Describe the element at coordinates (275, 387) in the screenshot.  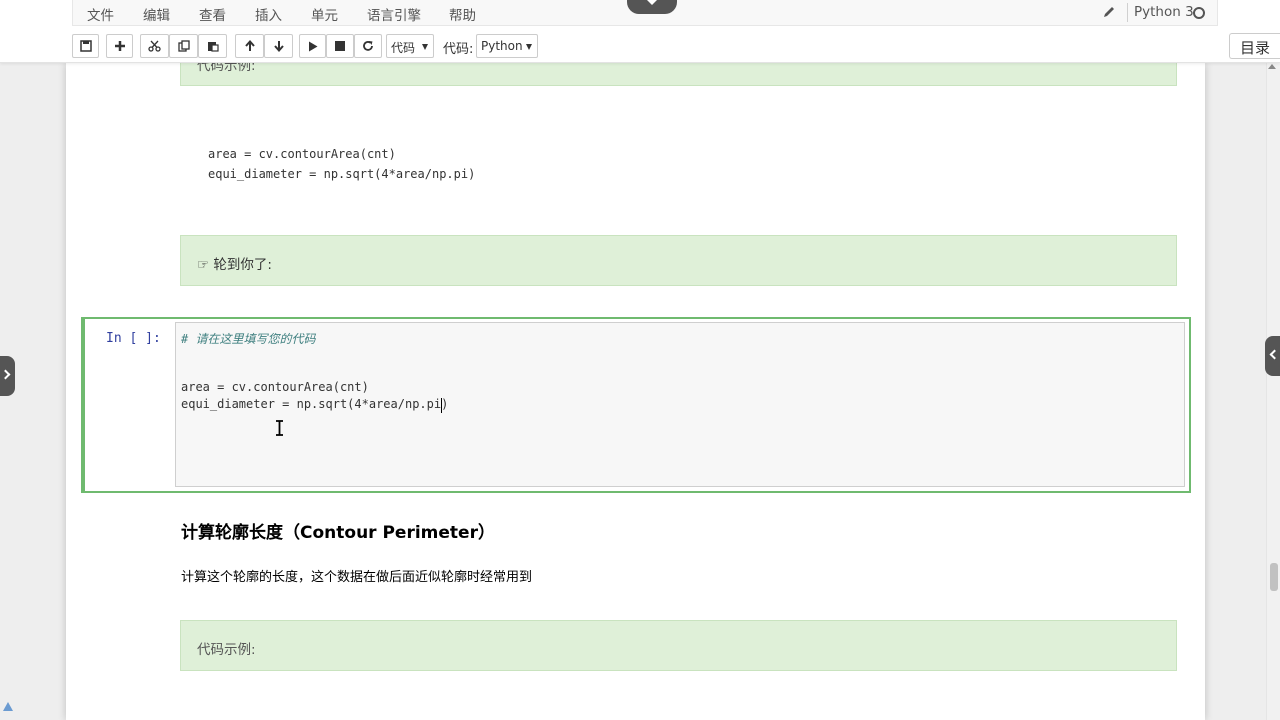
I see `code-line: area = cv.contourArea(cnt)` at that location.